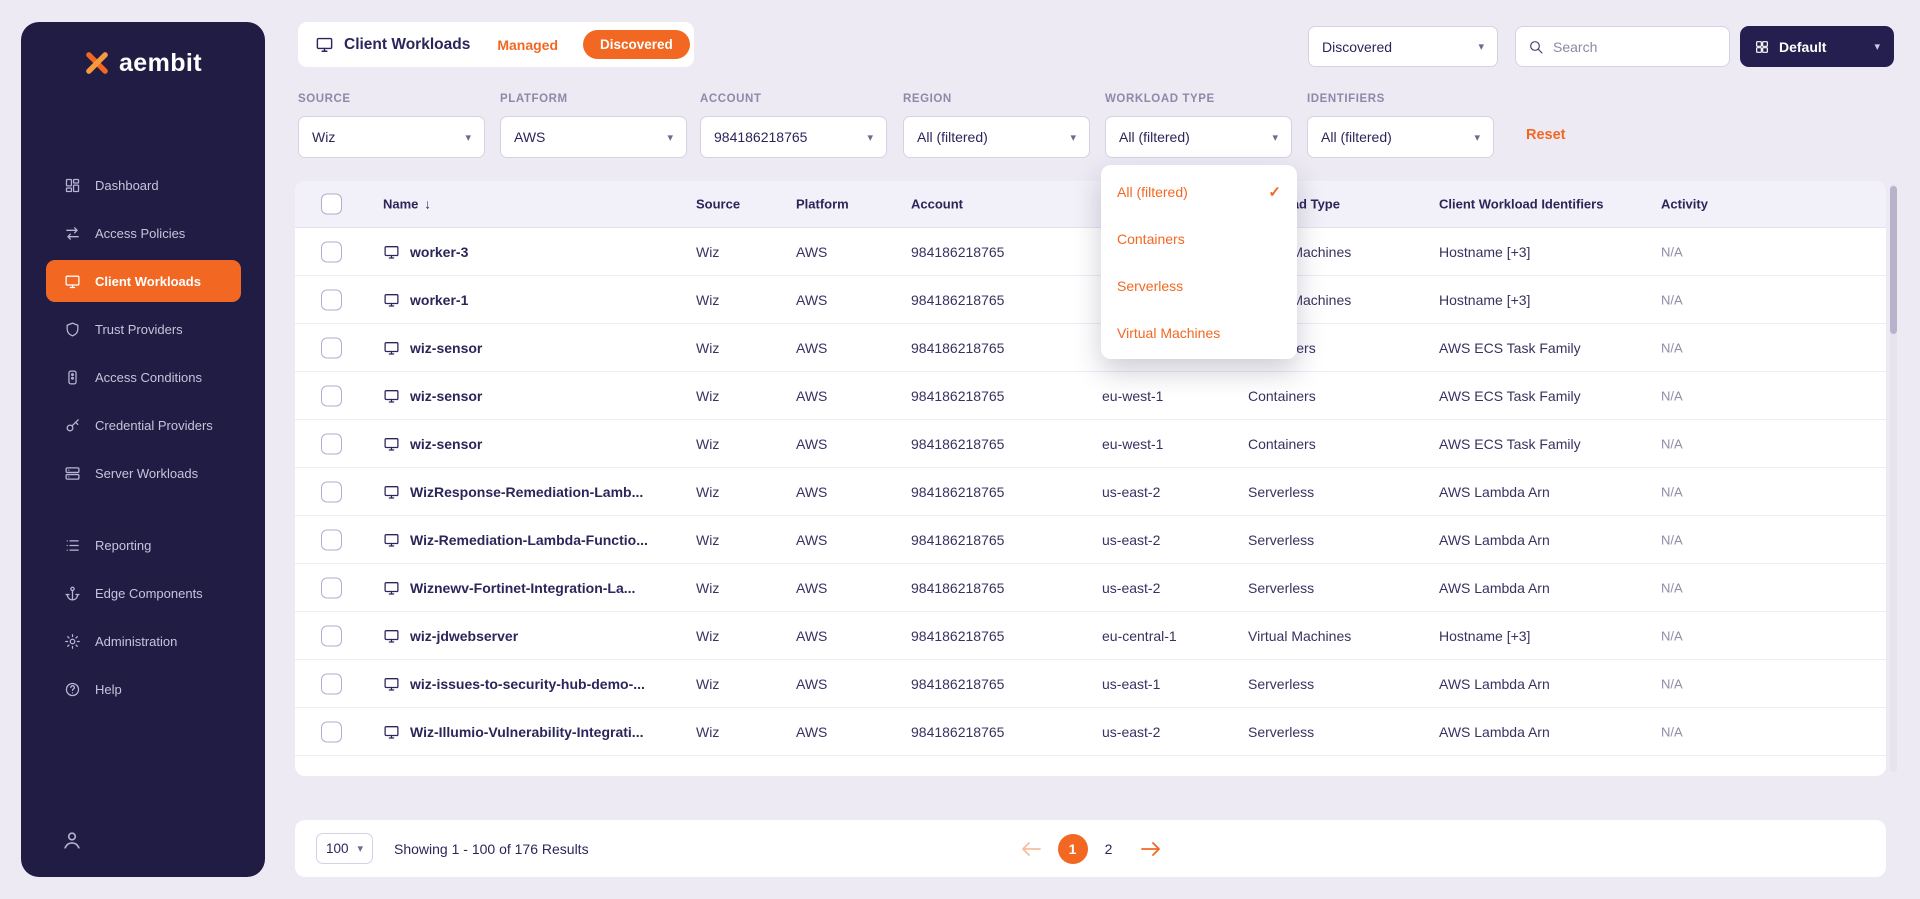  What do you see at coordinates (1521, 204) in the screenshot?
I see `column-header-client-workload-identifiers: Client Workload Identifiers` at bounding box center [1521, 204].